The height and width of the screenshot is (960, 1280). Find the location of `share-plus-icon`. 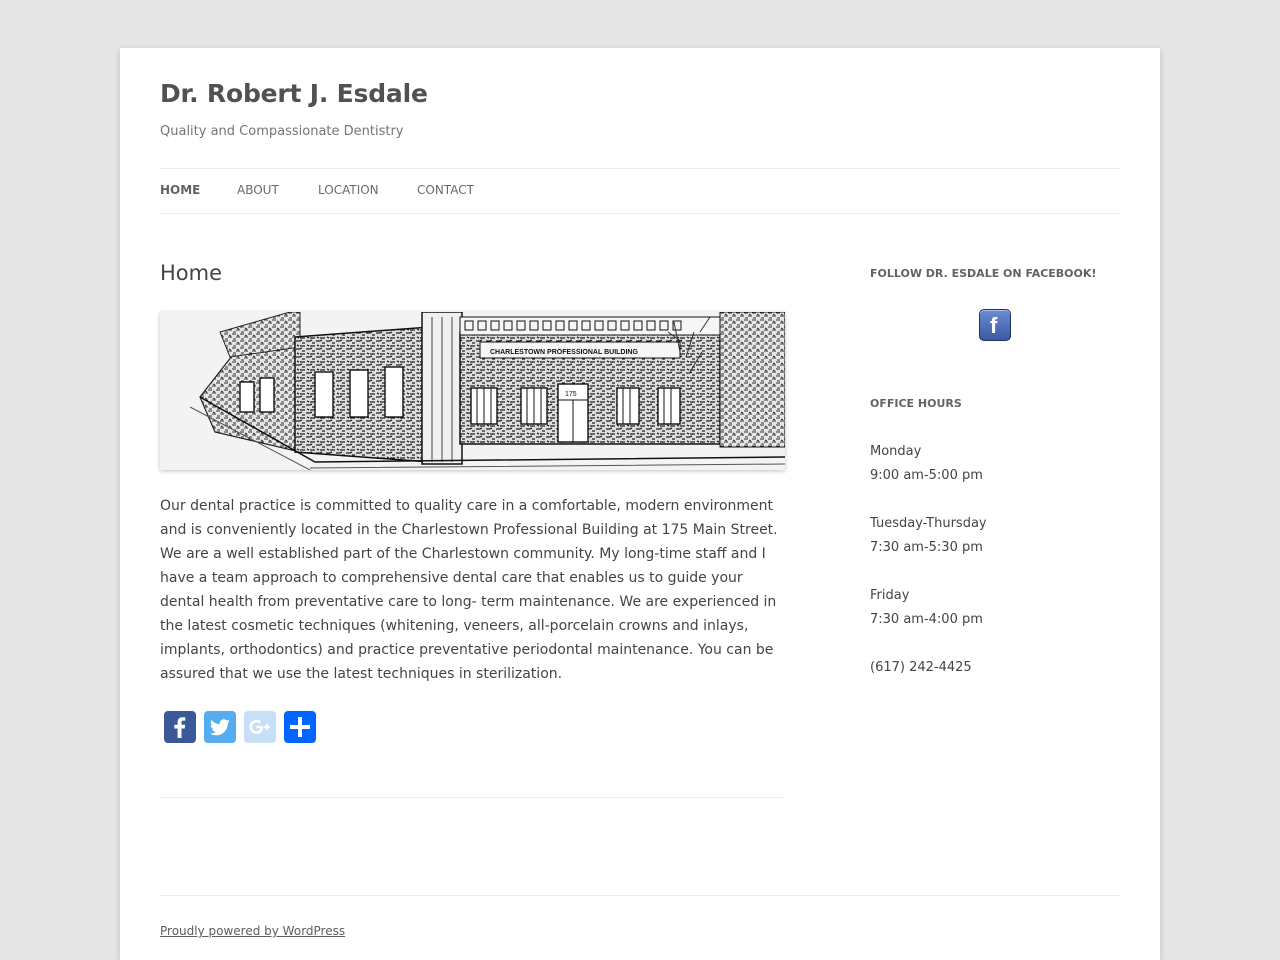

share-plus-icon is located at coordinates (300, 727).